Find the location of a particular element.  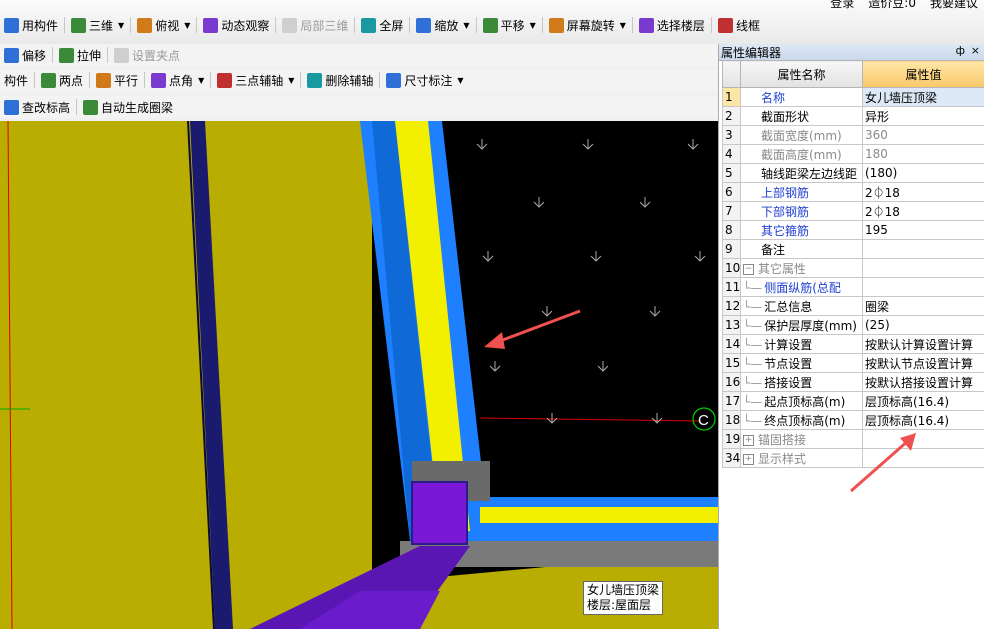

toolbar-button-2: 设置夹点 is located at coordinates (147, 55).